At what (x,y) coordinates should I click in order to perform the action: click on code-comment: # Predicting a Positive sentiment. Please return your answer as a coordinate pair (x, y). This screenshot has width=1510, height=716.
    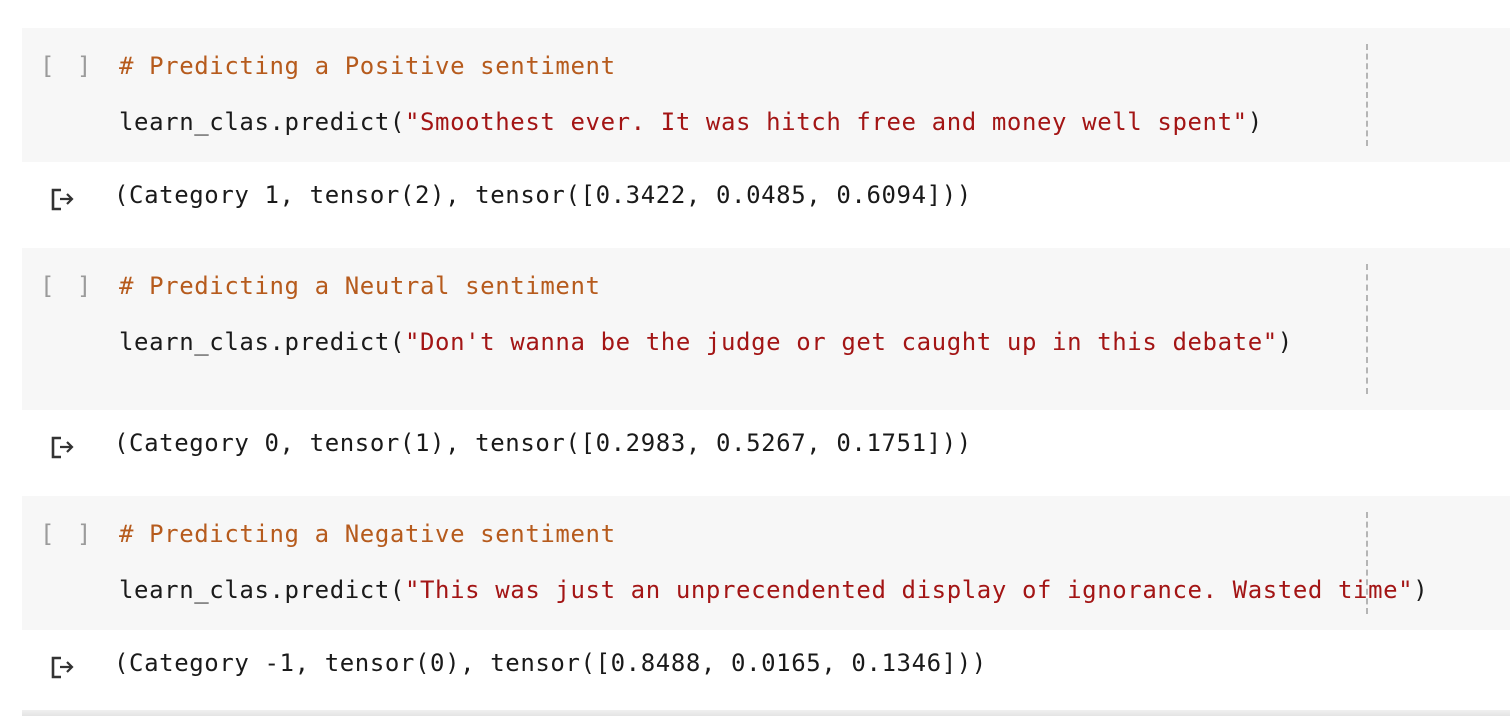
    Looking at the image, I should click on (367, 66).